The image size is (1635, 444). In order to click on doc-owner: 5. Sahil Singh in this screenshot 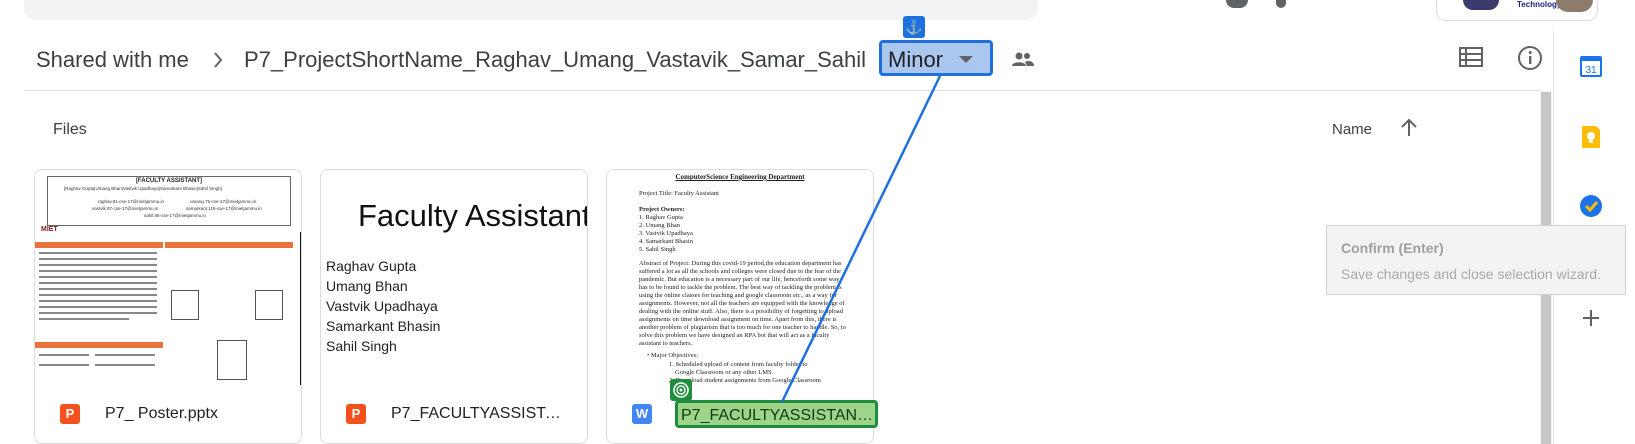, I will do `click(657, 249)`.